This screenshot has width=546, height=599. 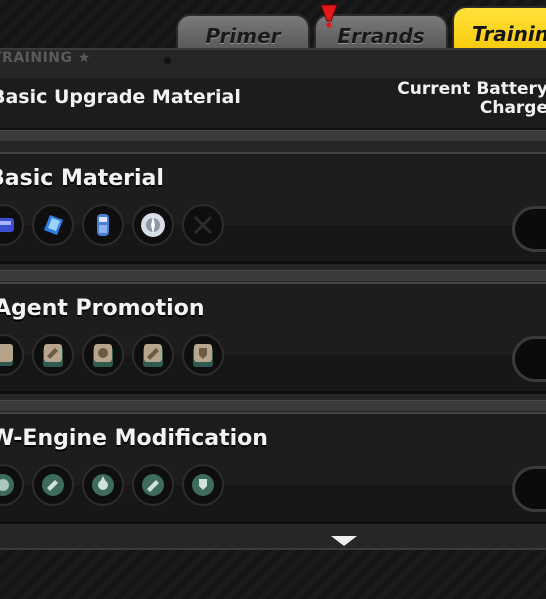 I want to click on crossed-slot-icon, so click(x=203, y=225).